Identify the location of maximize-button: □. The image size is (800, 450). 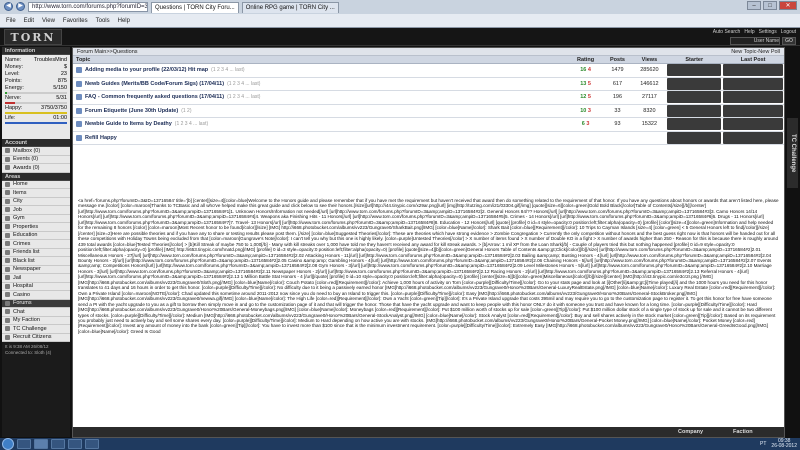
(770, 5).